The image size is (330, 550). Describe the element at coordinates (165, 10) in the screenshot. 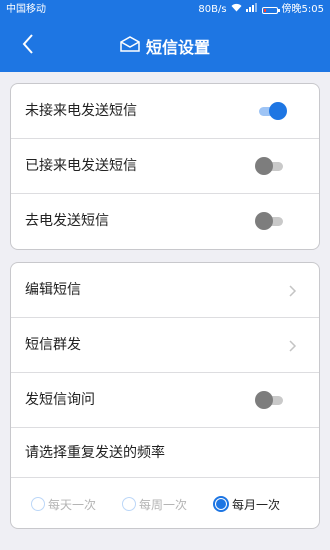

I see `status-bar: 中国移动 80B/s 傍晚5:05` at that location.